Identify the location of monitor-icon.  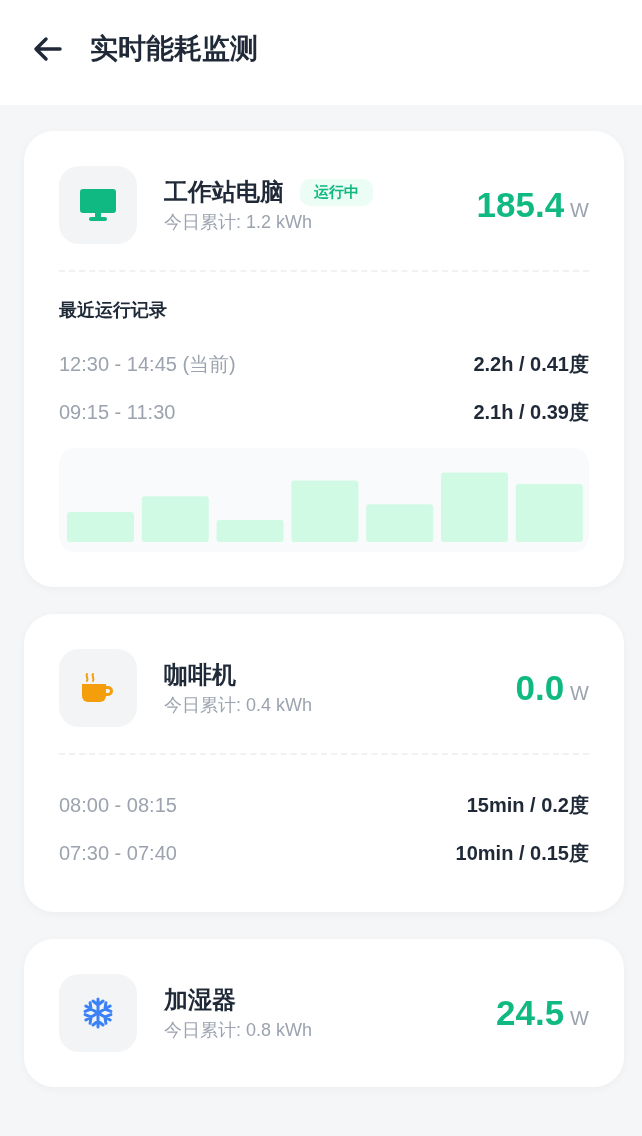
(98, 205).